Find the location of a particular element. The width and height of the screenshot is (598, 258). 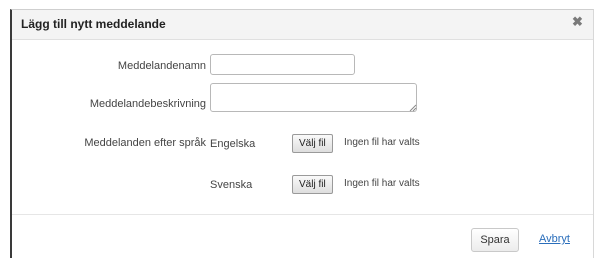

file-status-english: Ingen fil har valts is located at coordinates (382, 142).